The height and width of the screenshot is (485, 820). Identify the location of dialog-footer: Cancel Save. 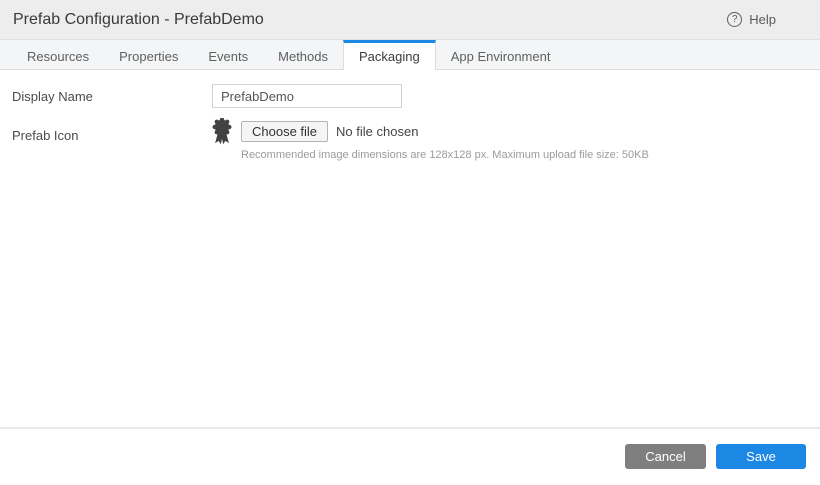
(410, 456).